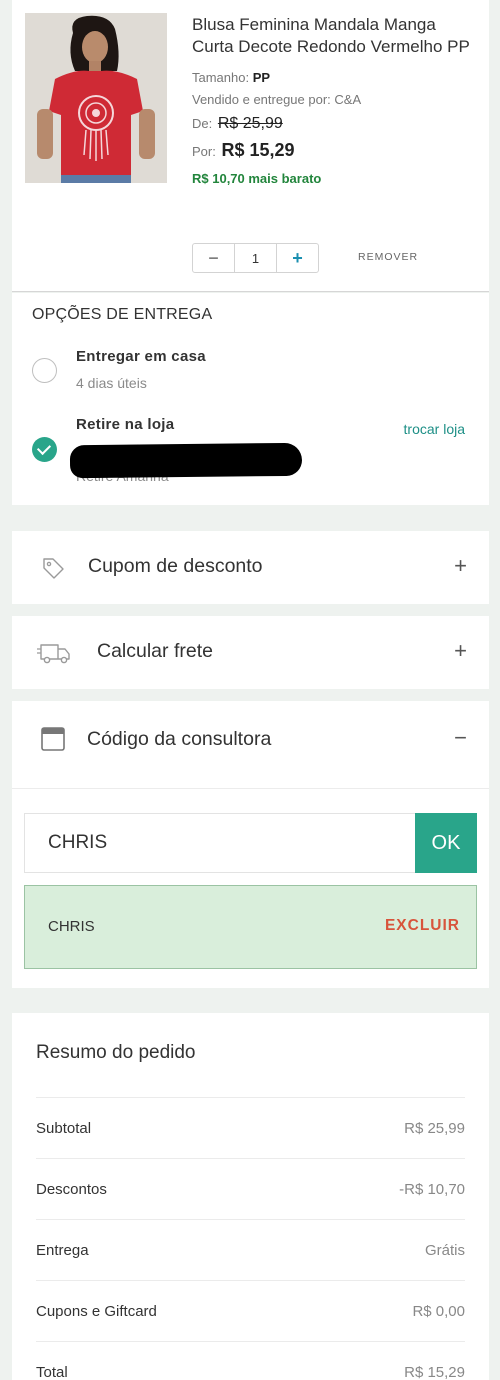 The width and height of the screenshot is (500, 1380). What do you see at coordinates (434, 429) in the screenshot?
I see `change-store-link: trocar loja` at bounding box center [434, 429].